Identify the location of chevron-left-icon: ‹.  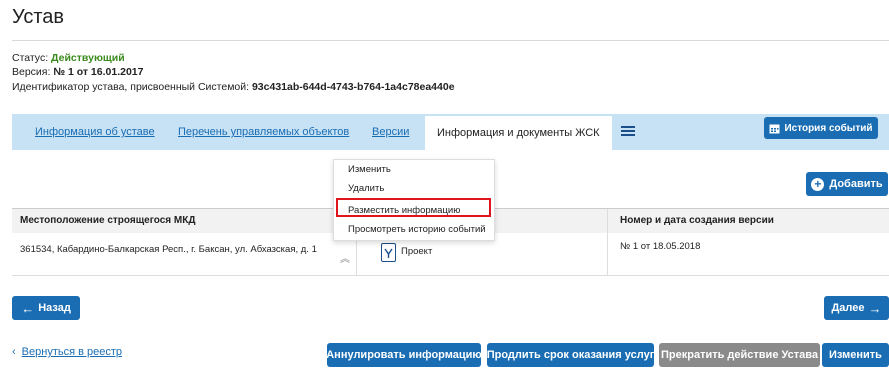
(14, 352).